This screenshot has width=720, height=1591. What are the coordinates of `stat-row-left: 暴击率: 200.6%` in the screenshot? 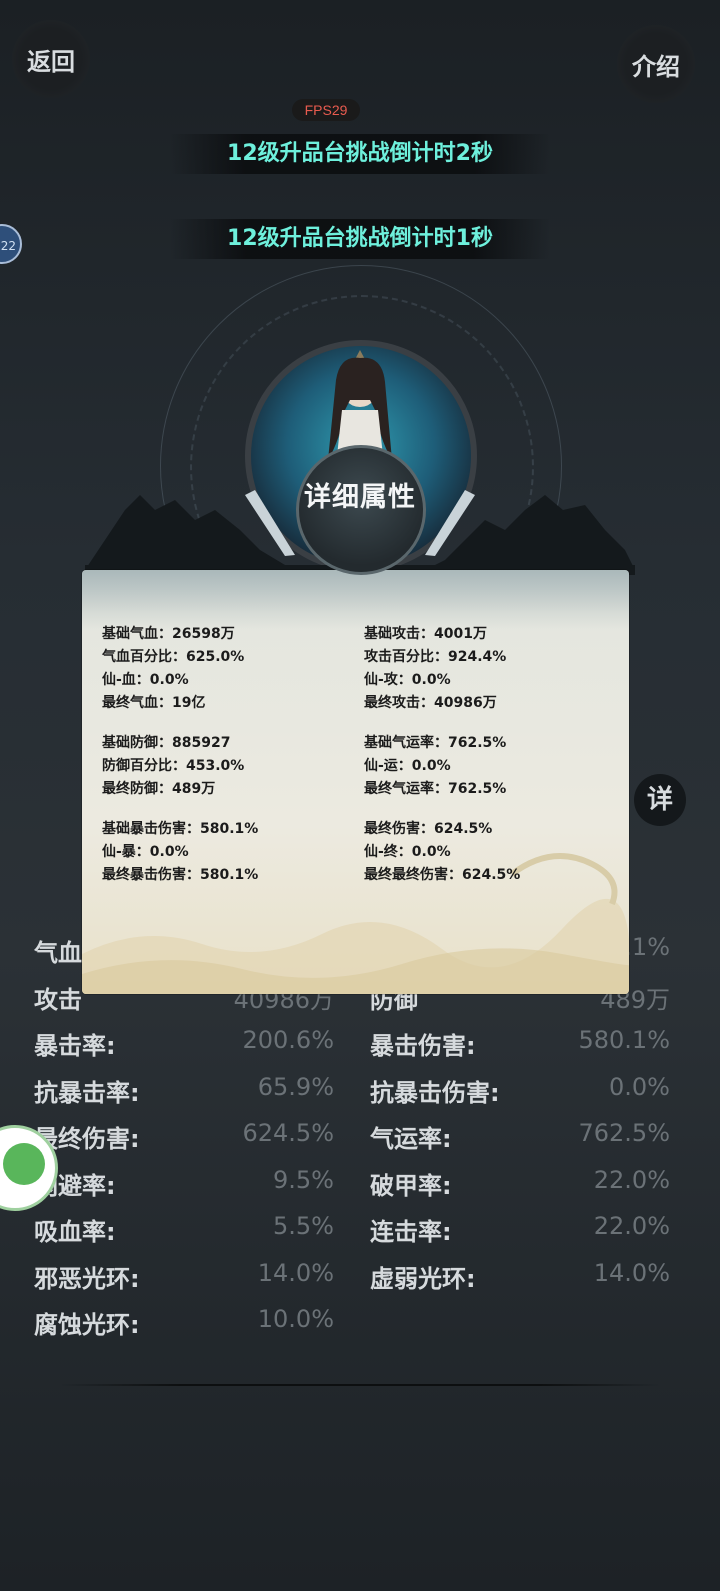 It's located at (184, 1043).